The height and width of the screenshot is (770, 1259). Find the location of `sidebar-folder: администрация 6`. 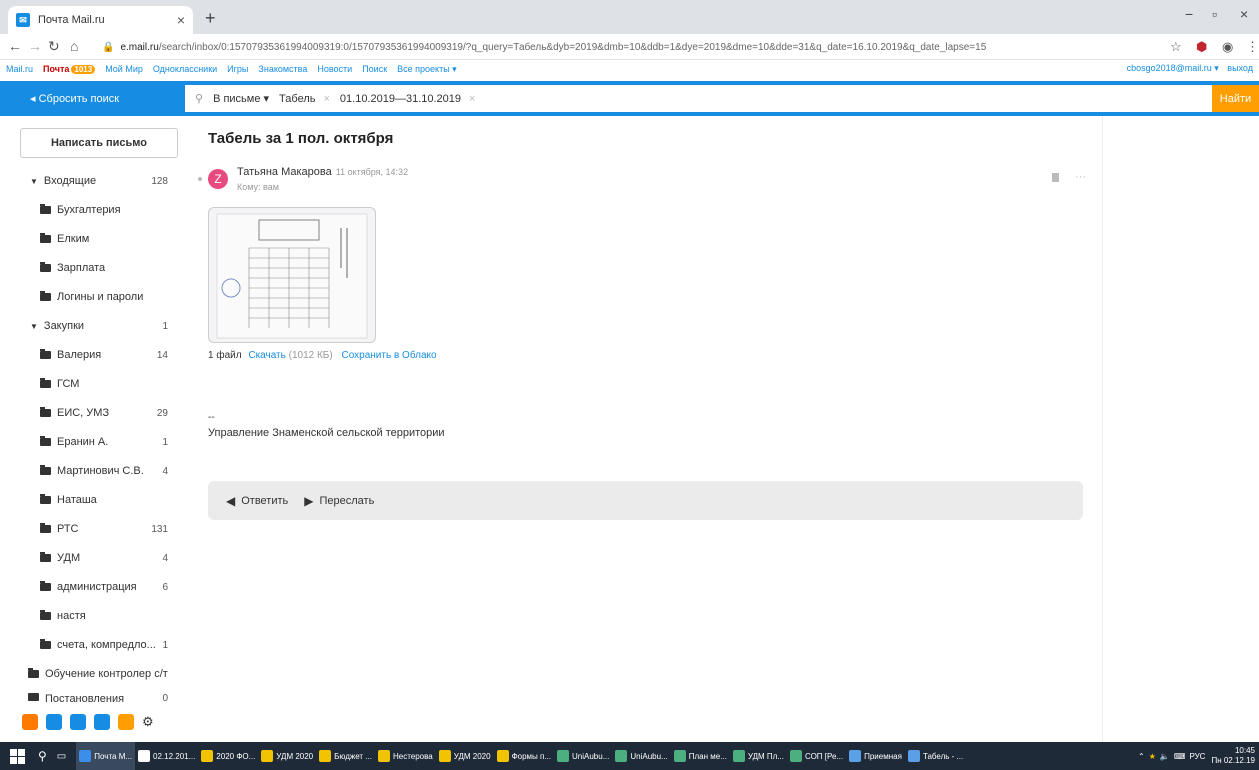

sidebar-folder: администрация 6 is located at coordinates (95, 587).